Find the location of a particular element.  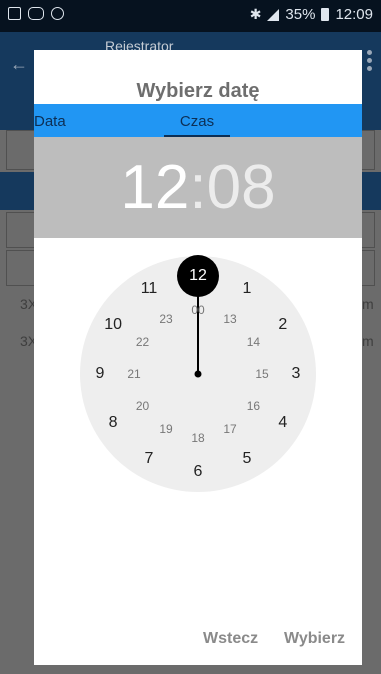

hour-10: 10 is located at coordinates (113, 325).